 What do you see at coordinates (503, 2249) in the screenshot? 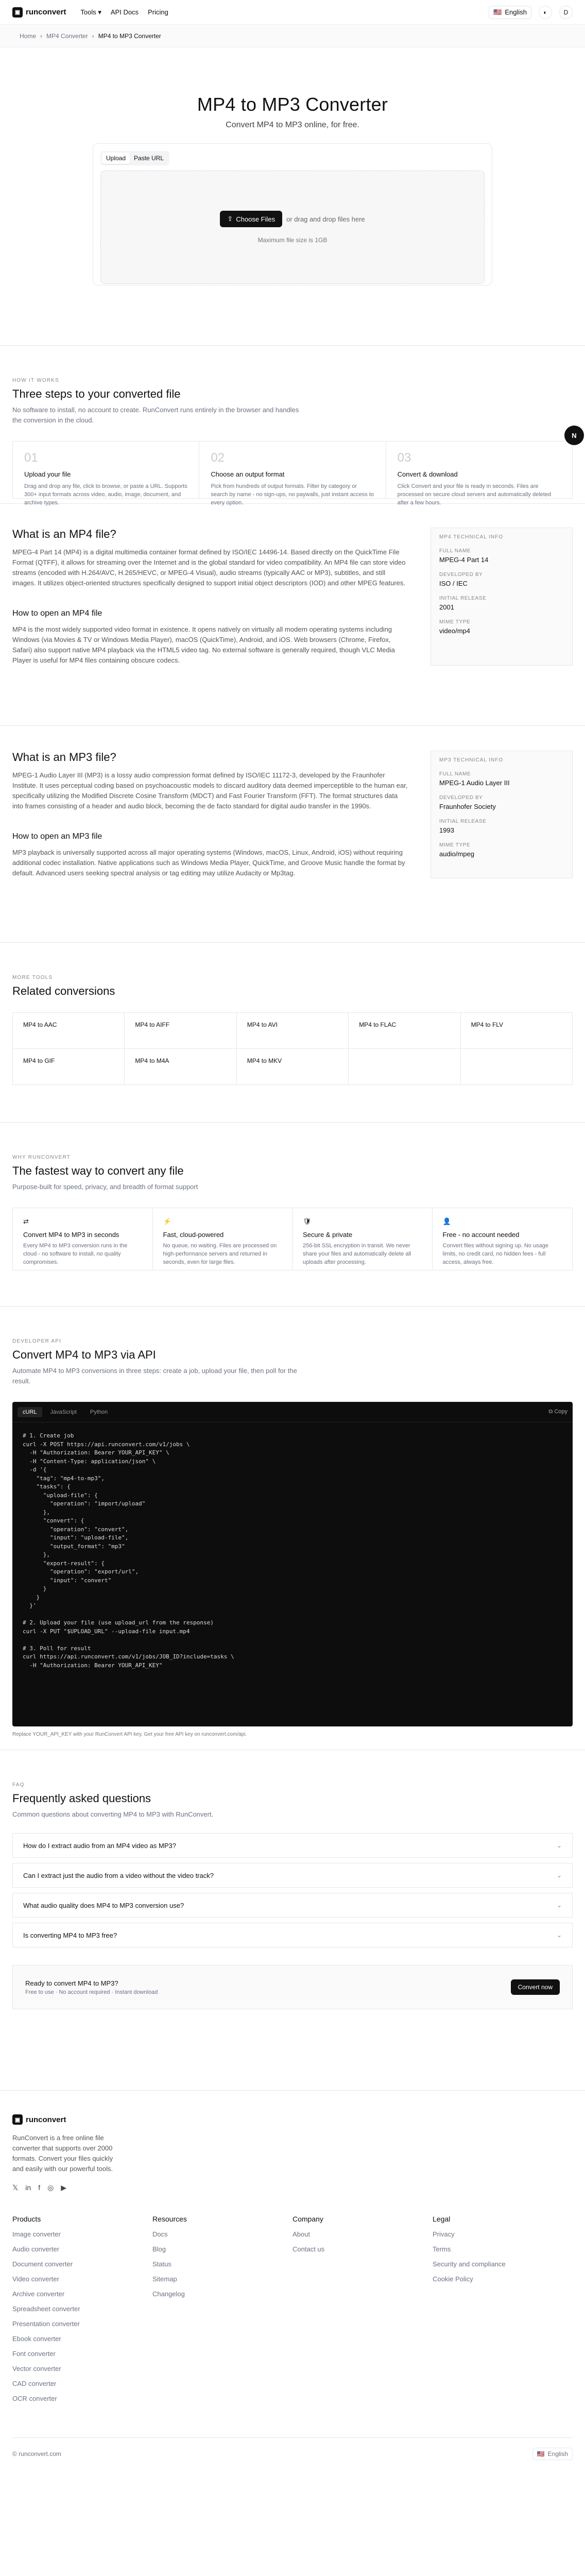
I see `footer-link: Terms` at bounding box center [503, 2249].